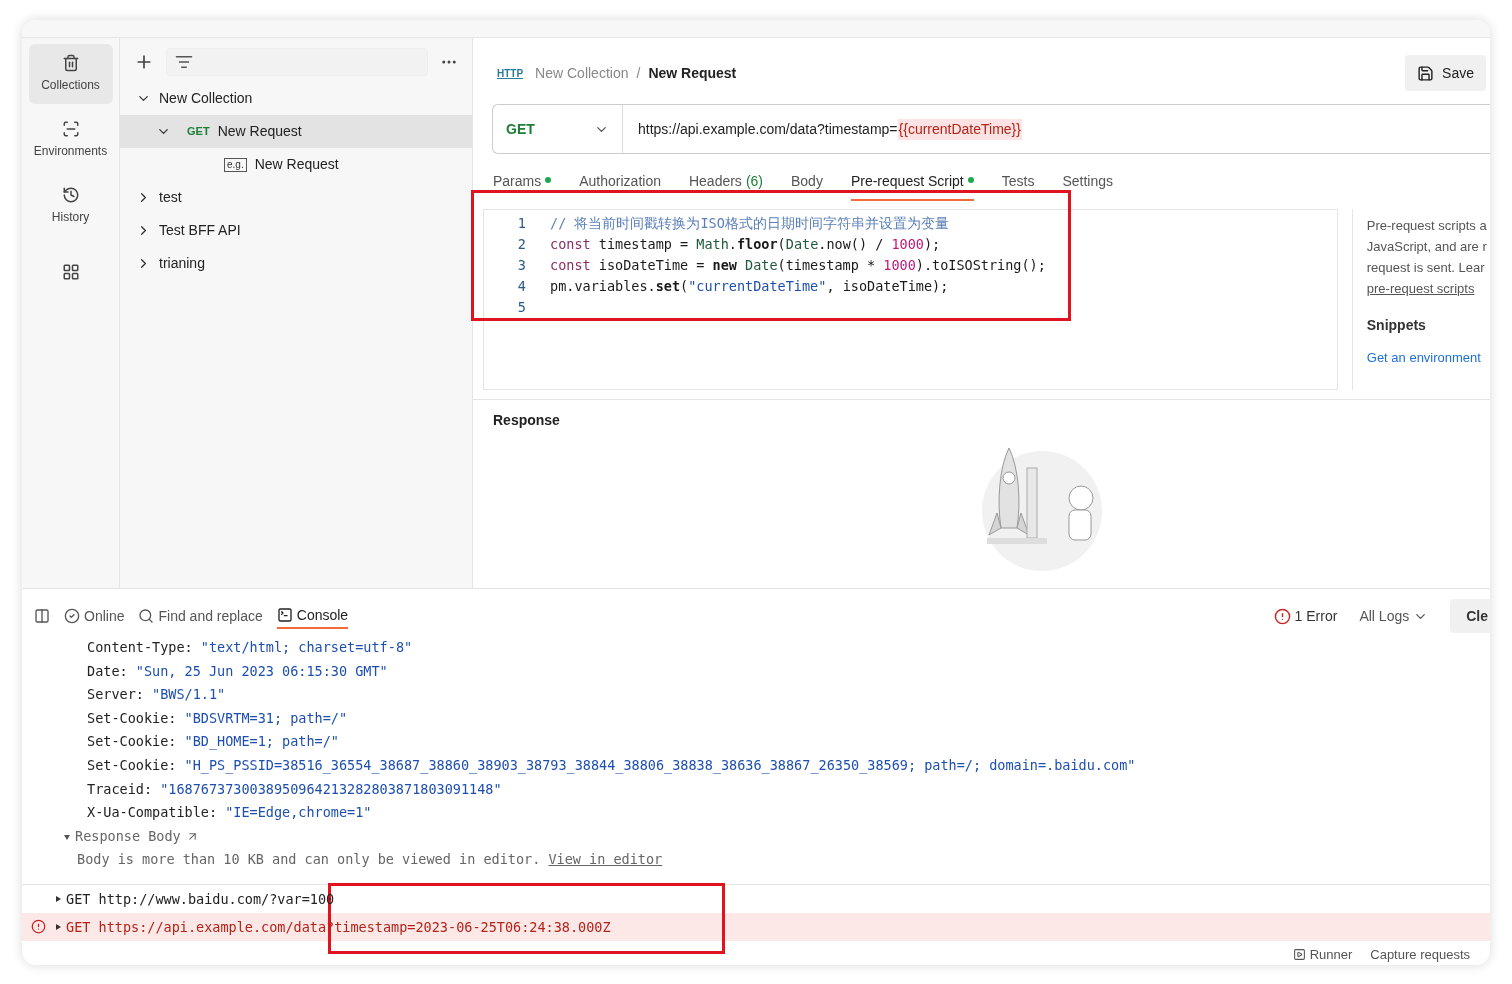 The height and width of the screenshot is (984, 1512). What do you see at coordinates (156, 695) in the screenshot?
I see `header-line: Server: "BWS/1.1"` at bounding box center [156, 695].